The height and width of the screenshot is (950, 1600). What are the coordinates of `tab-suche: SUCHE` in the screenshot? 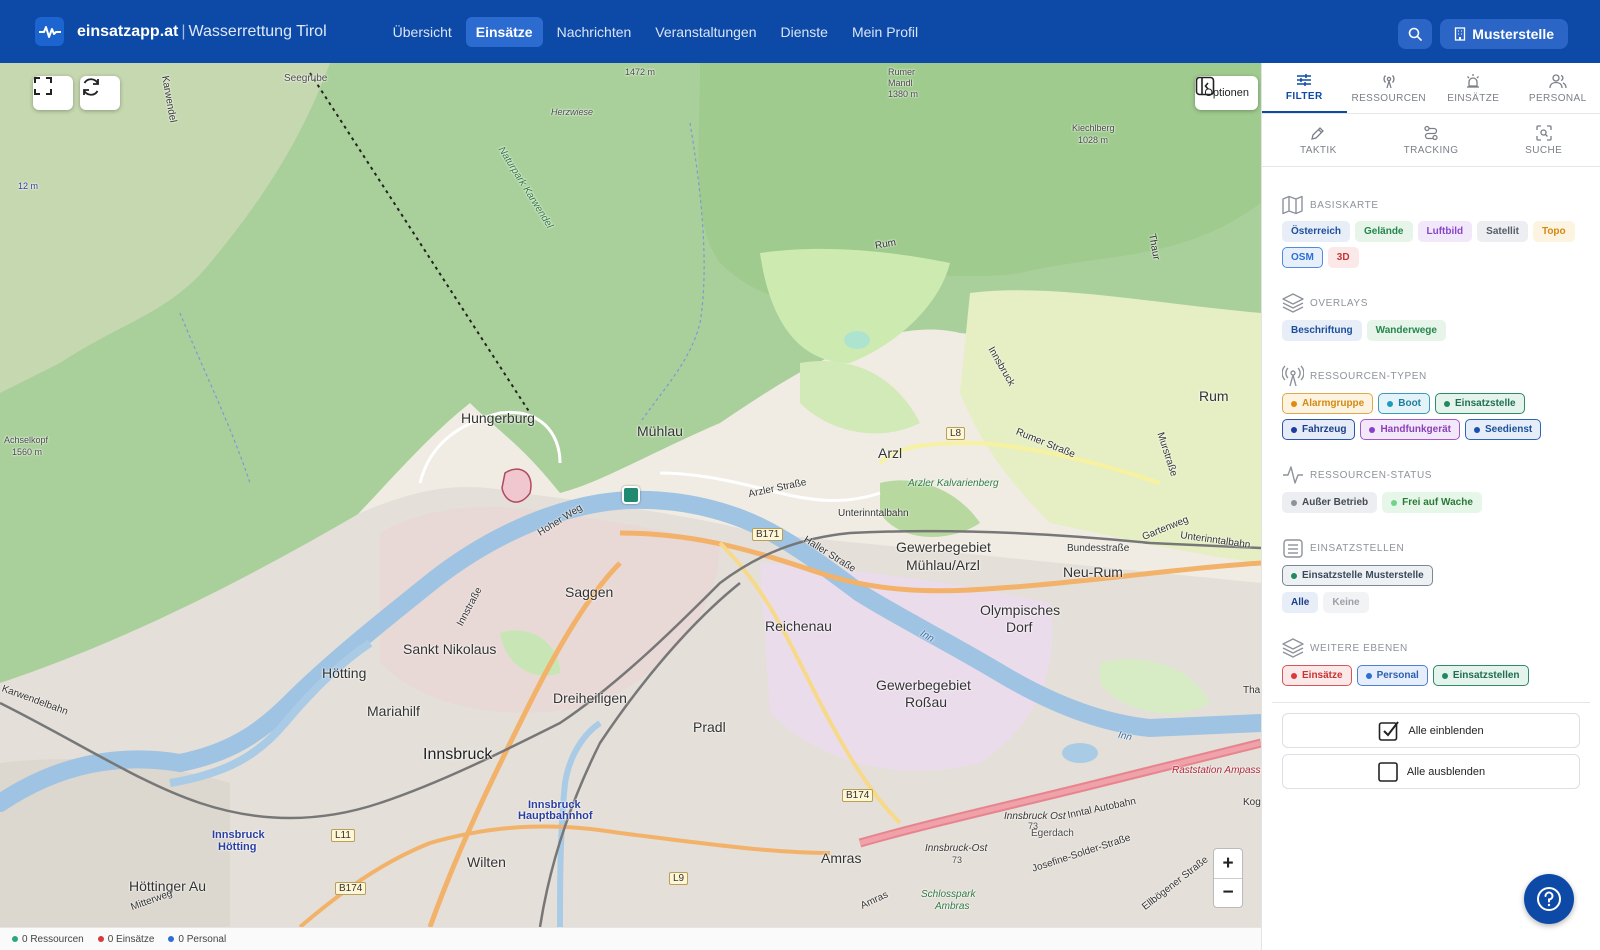 It's located at (1543, 140).